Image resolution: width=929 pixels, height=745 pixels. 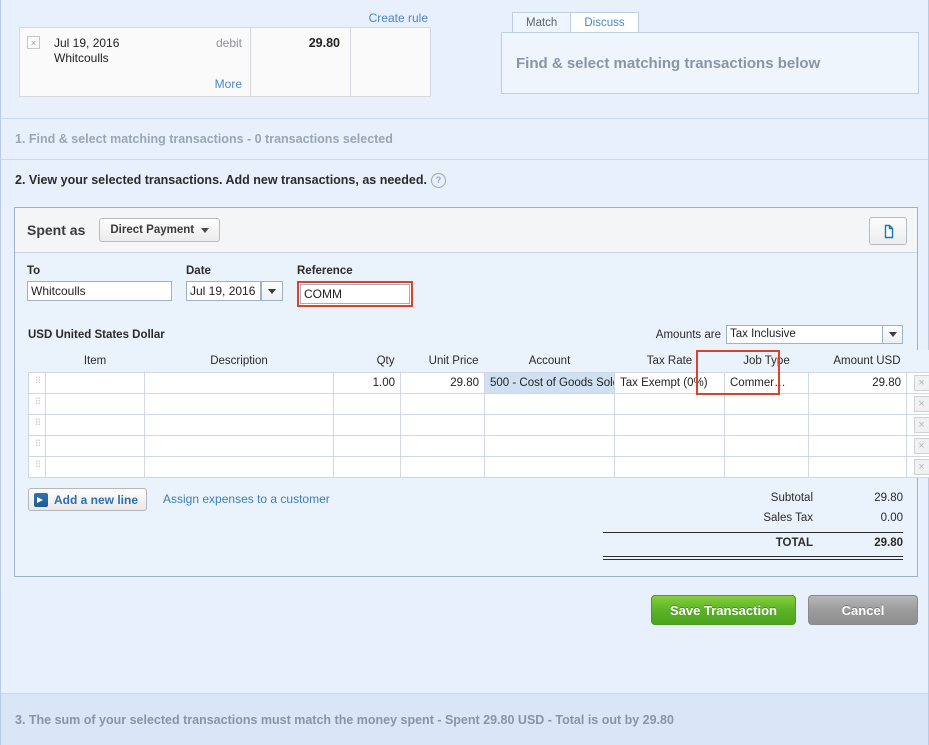 What do you see at coordinates (542, 22) in the screenshot?
I see `tab-match: Match` at bounding box center [542, 22].